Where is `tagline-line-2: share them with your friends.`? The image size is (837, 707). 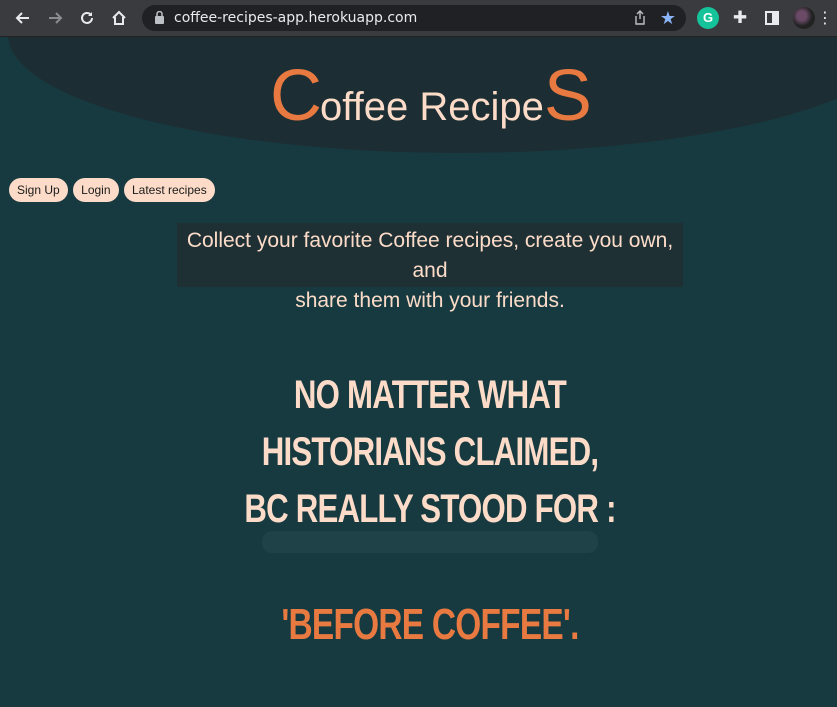 tagline-line-2: share them with your friends. is located at coordinates (430, 300).